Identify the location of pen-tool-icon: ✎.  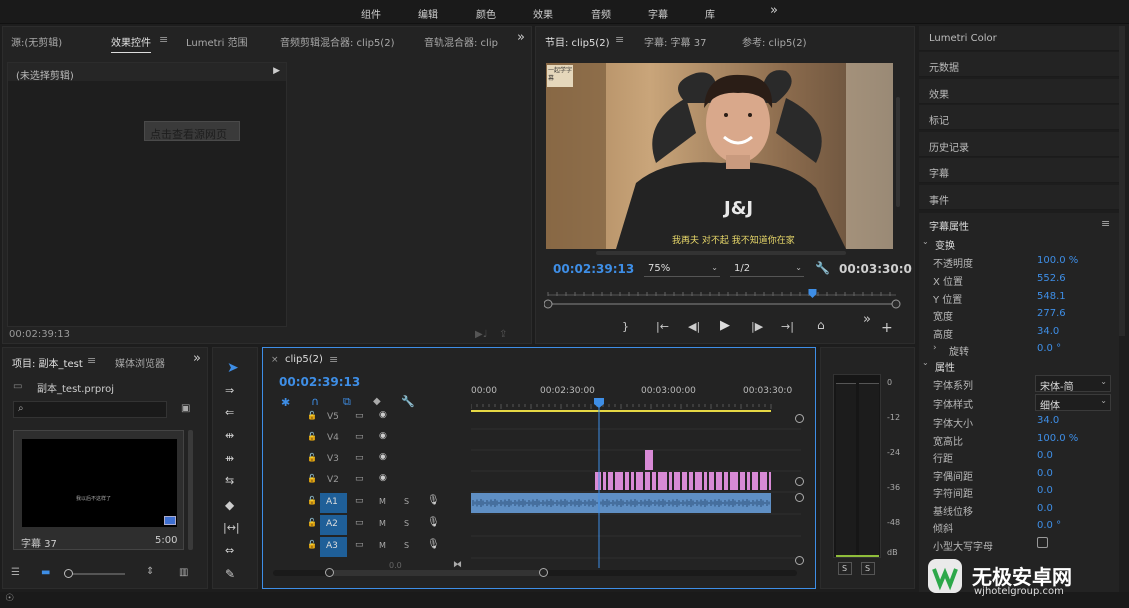
(230, 574).